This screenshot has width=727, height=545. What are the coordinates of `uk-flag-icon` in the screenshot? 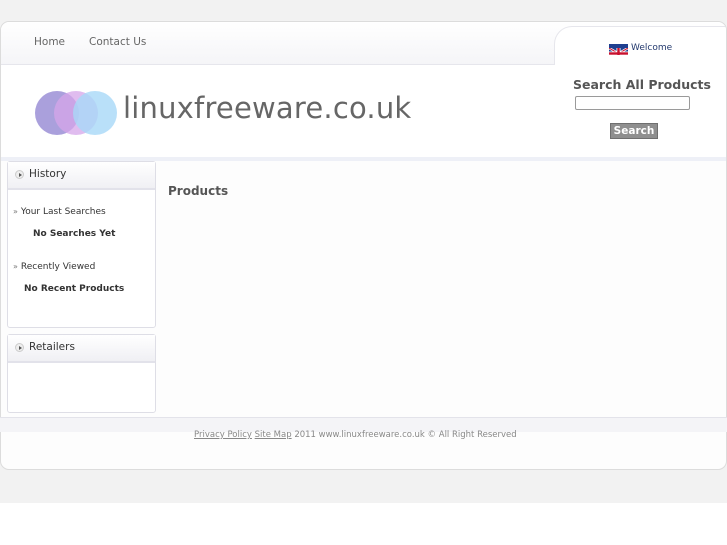 It's located at (618, 49).